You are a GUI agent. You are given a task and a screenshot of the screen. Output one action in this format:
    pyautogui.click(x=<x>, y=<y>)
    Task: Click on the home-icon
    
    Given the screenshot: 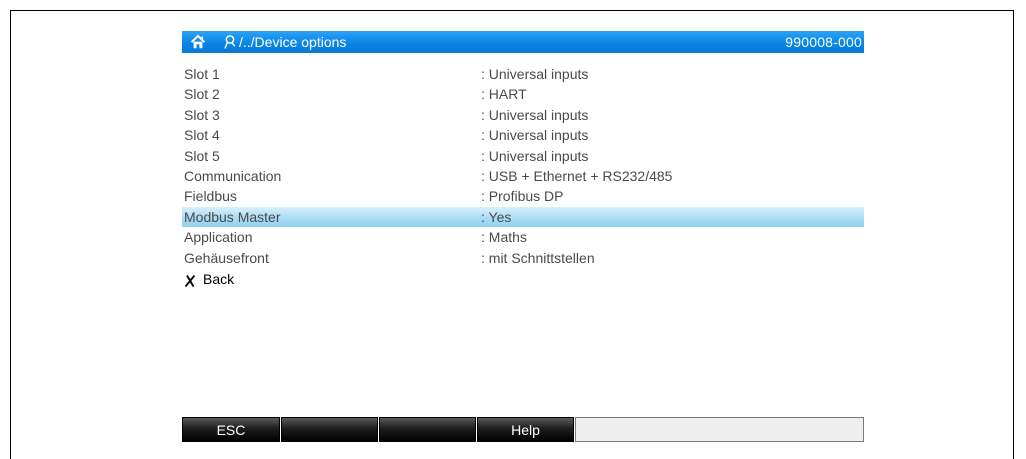 What is the action you would take?
    pyautogui.click(x=198, y=42)
    